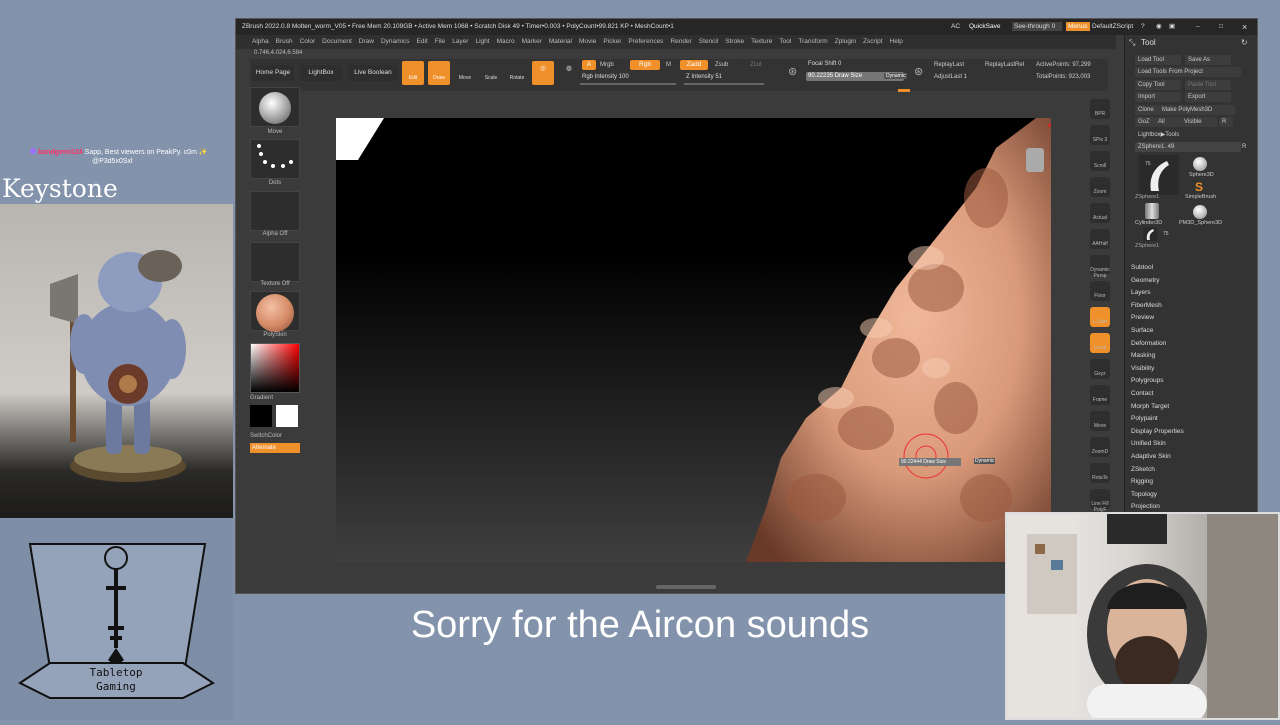  Describe the element at coordinates (287, 416) in the screenshot. I see `main-color-swatch` at that location.